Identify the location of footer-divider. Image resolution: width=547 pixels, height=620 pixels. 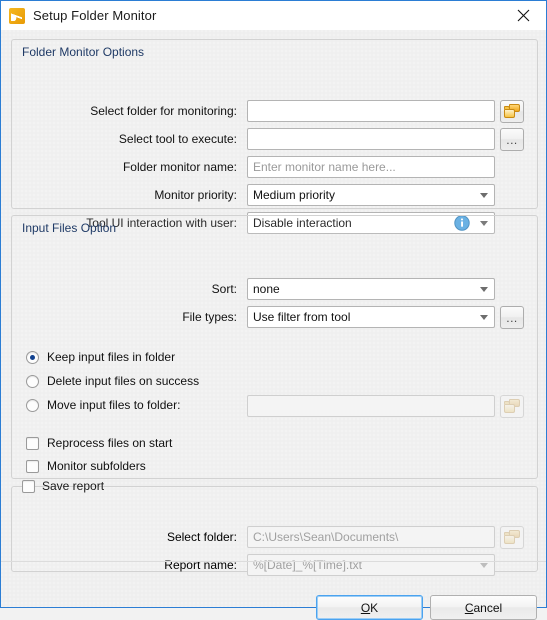
(273, 561).